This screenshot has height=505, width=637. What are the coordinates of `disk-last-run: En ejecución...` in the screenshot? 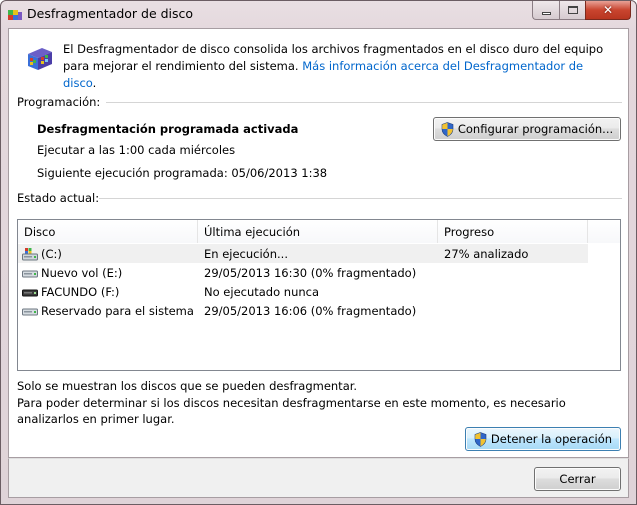 It's located at (246, 253).